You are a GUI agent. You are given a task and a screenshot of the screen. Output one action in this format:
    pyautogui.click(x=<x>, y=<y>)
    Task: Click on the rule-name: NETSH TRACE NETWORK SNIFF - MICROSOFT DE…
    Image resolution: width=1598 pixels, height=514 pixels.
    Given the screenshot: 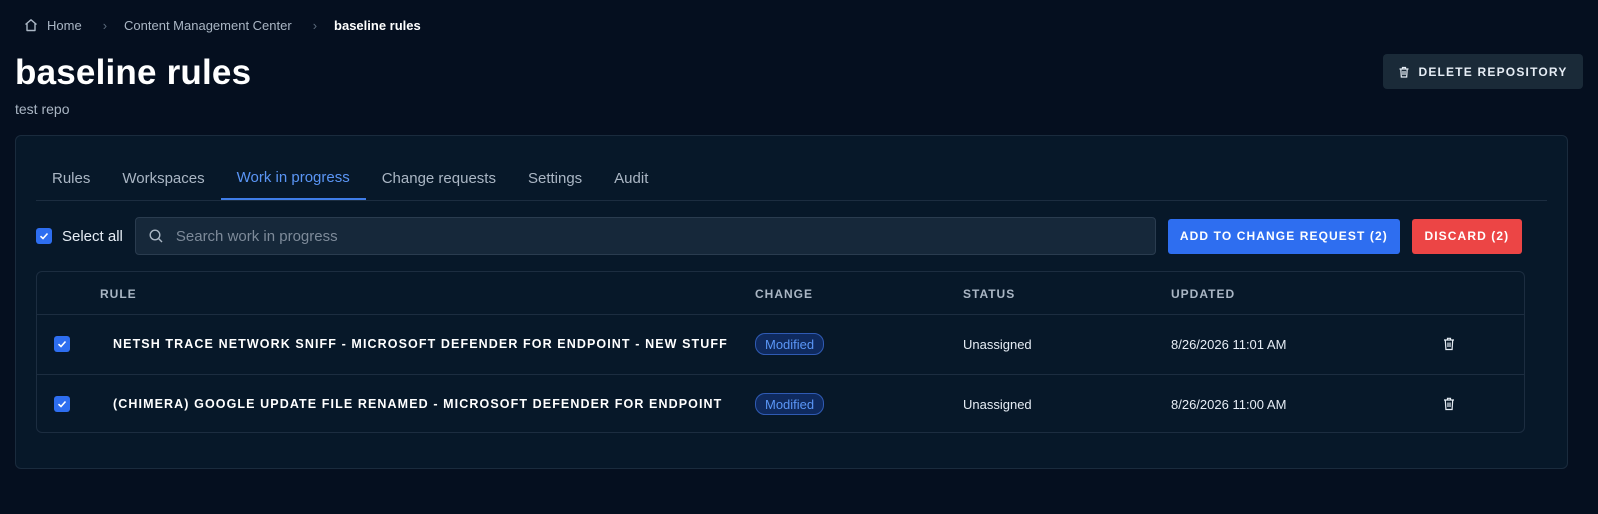 What is the action you would take?
    pyautogui.click(x=420, y=344)
    